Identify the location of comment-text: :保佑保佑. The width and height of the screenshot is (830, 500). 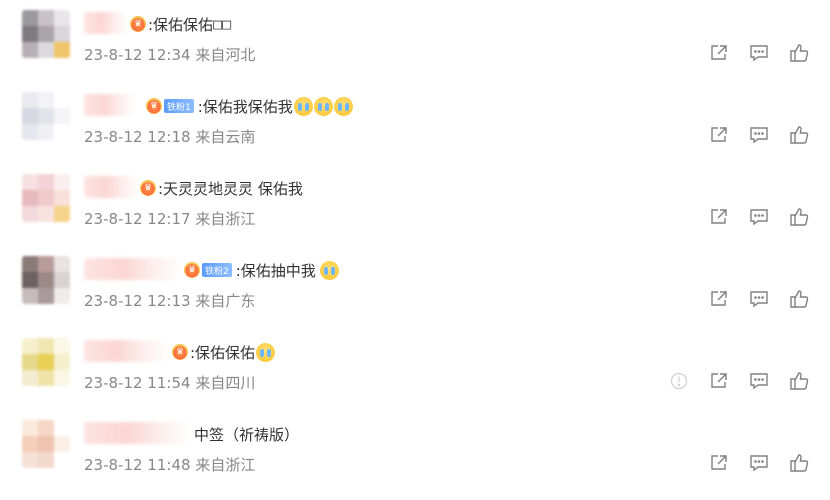
(223, 352).